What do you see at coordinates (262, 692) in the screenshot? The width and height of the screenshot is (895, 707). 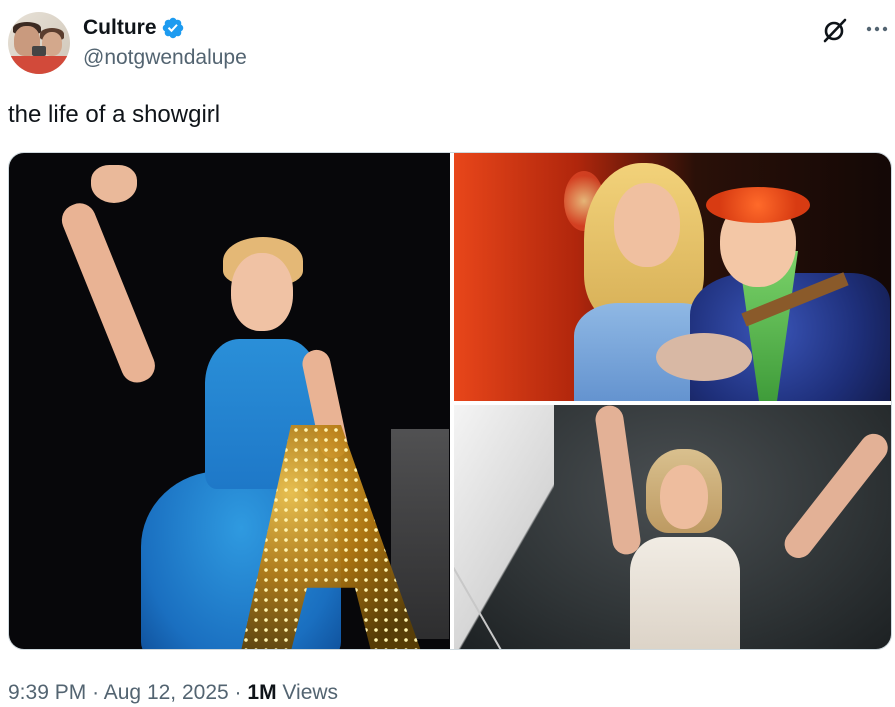 I see `views-count: 1M` at bounding box center [262, 692].